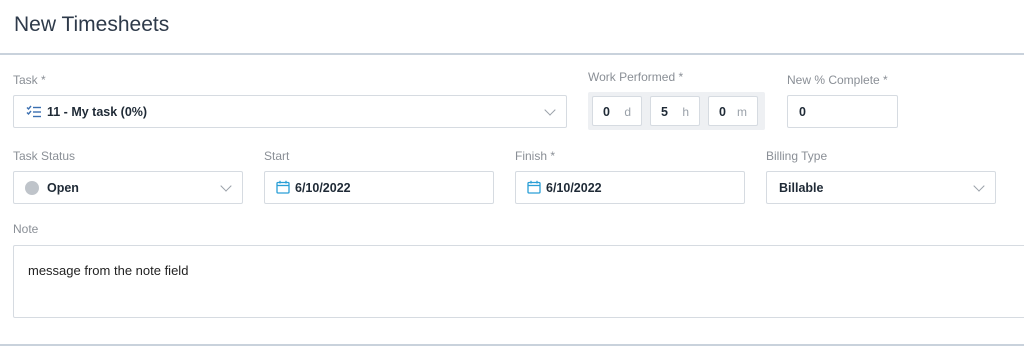 The height and width of the screenshot is (349, 1024). What do you see at coordinates (290, 111) in the screenshot?
I see `task-select: 11 - My task (0%)` at bounding box center [290, 111].